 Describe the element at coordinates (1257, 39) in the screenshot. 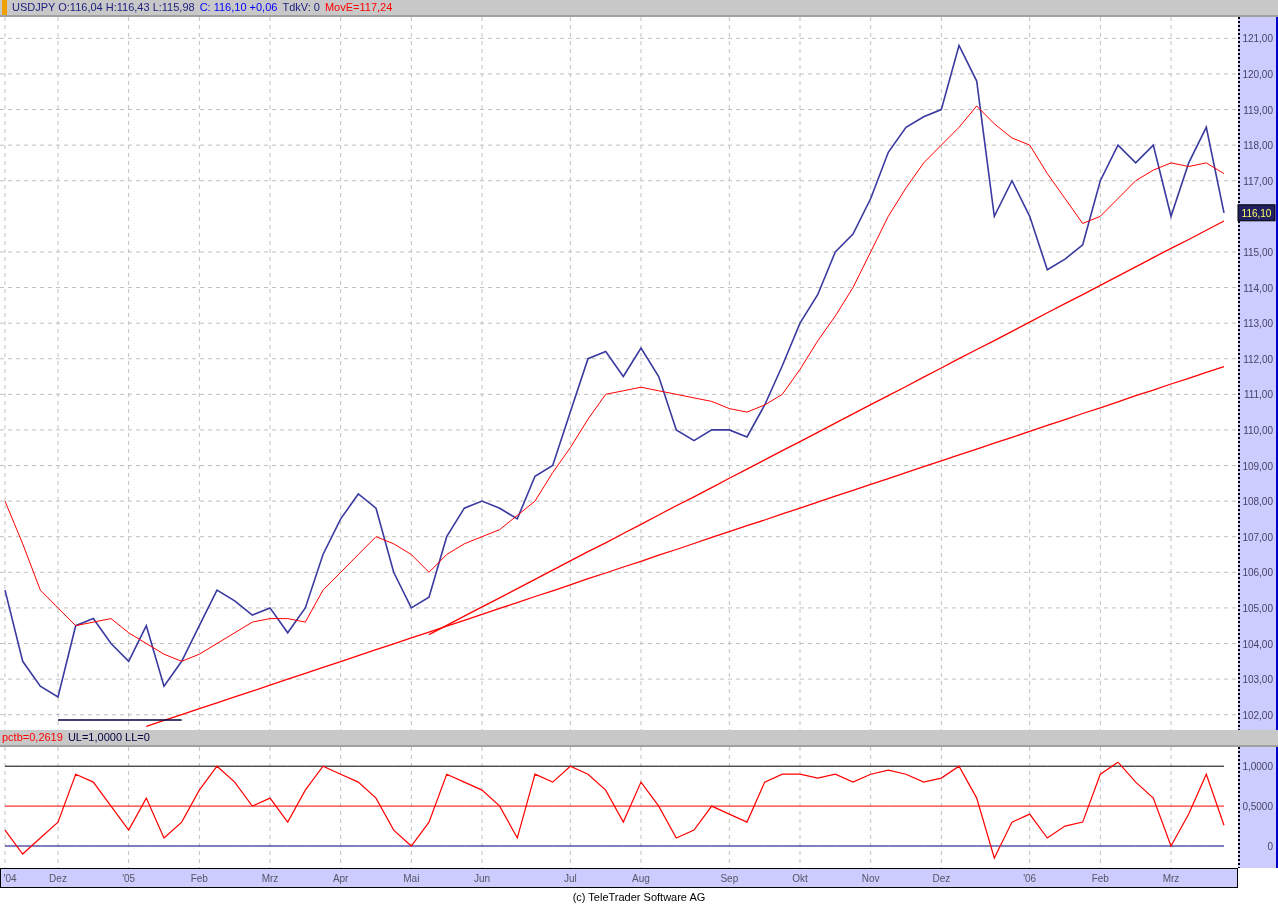

I see `axis-tick-label: 121,00` at that location.